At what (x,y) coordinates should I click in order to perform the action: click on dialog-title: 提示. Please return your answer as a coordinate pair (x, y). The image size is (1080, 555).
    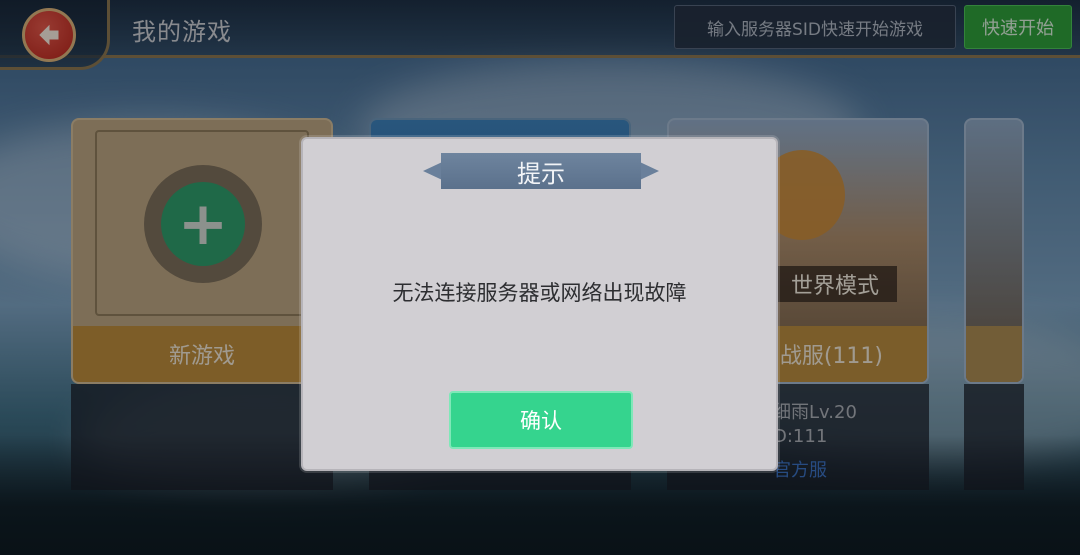
    Looking at the image, I should click on (541, 173).